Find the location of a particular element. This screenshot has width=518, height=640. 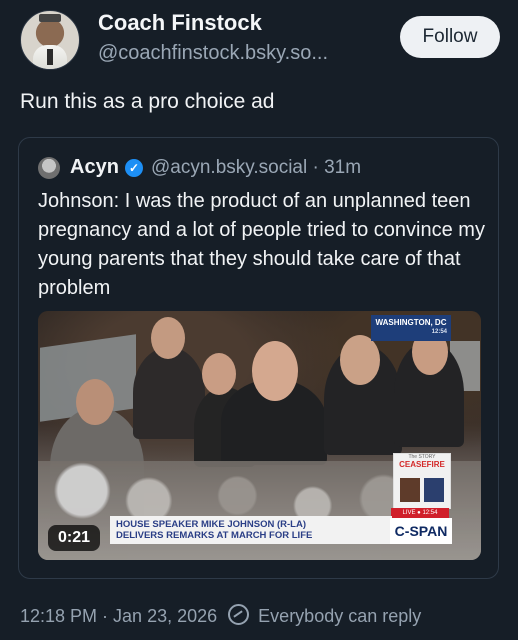

ceasefire-faces is located at coordinates (422, 490).